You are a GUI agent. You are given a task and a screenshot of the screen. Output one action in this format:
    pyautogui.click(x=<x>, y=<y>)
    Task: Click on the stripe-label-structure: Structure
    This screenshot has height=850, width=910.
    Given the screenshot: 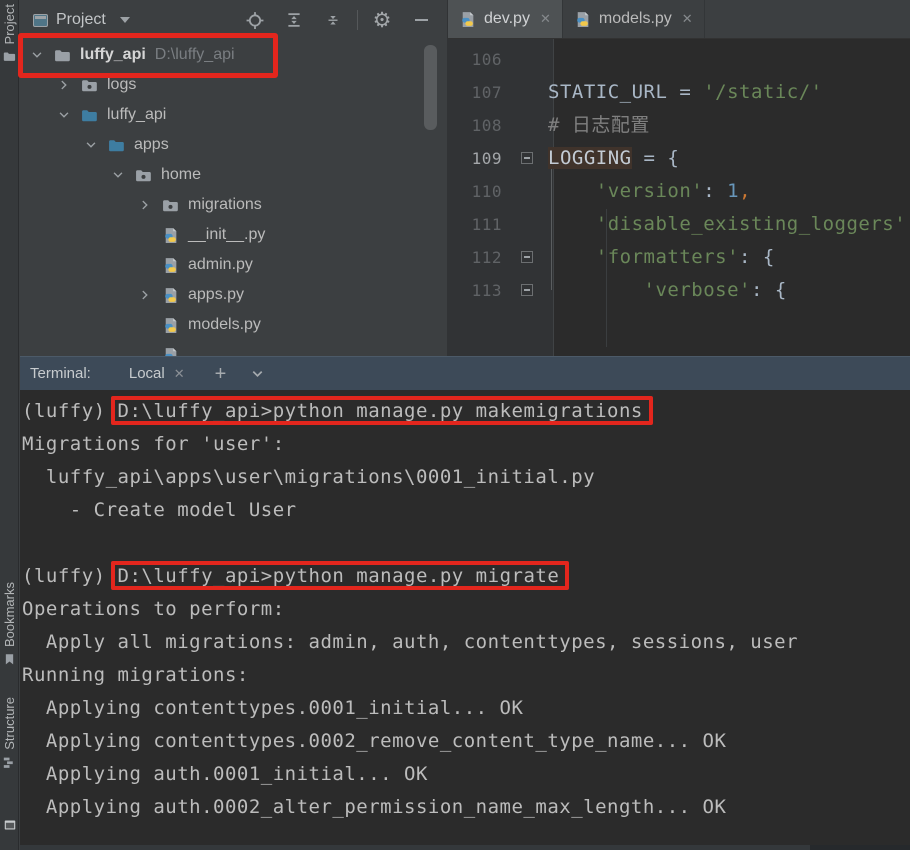 What is the action you would take?
    pyautogui.click(x=9, y=723)
    